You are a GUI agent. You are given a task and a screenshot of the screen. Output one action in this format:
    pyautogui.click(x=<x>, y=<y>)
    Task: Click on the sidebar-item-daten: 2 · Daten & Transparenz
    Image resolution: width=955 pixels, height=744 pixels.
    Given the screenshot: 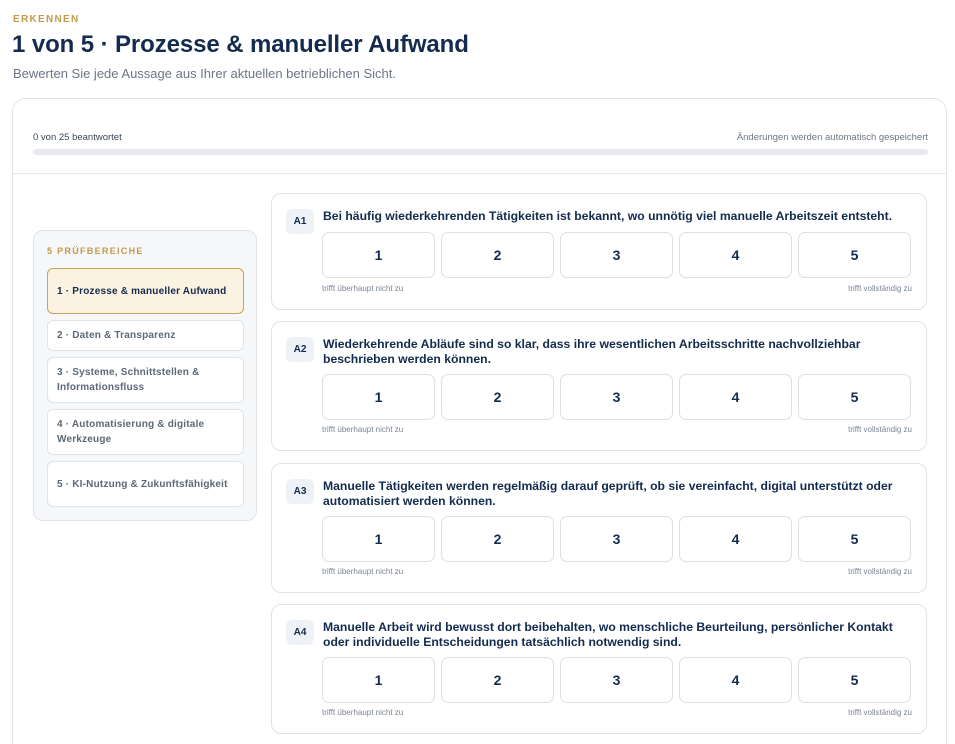 What is the action you would take?
    pyautogui.click(x=145, y=335)
    